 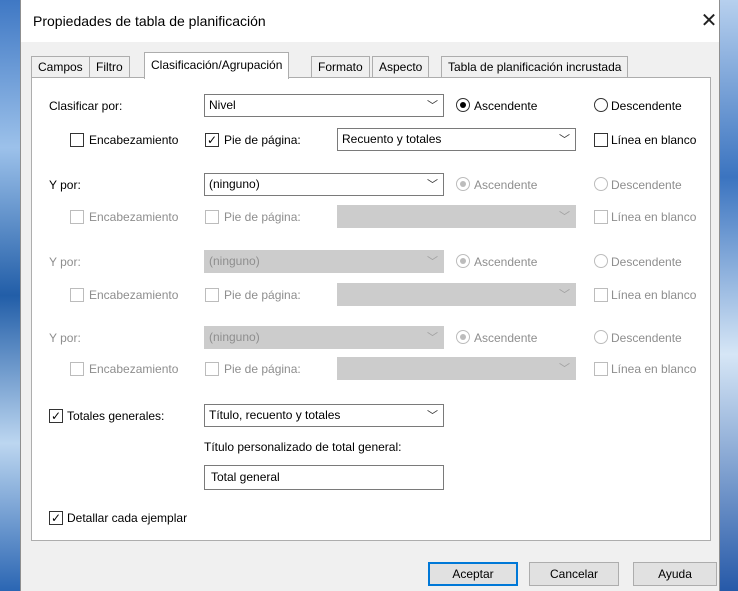 I want to click on footer-checkbox-1: ✓, so click(x=212, y=140).